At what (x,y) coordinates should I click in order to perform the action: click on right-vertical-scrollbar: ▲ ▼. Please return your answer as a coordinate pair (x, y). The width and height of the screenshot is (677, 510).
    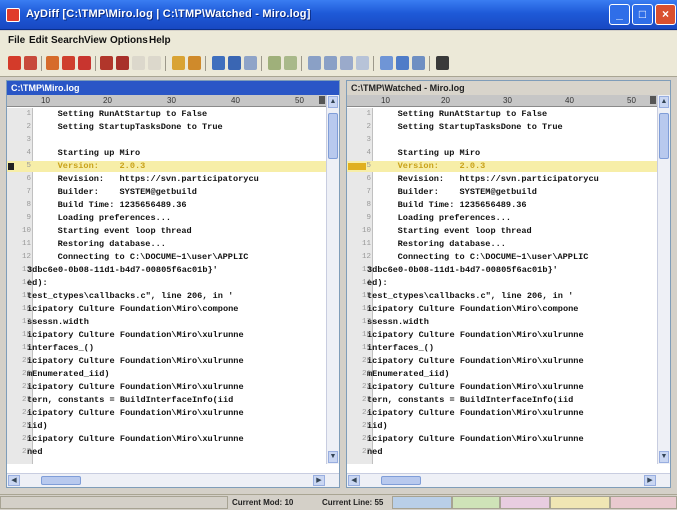
    Looking at the image, I should click on (663, 279).